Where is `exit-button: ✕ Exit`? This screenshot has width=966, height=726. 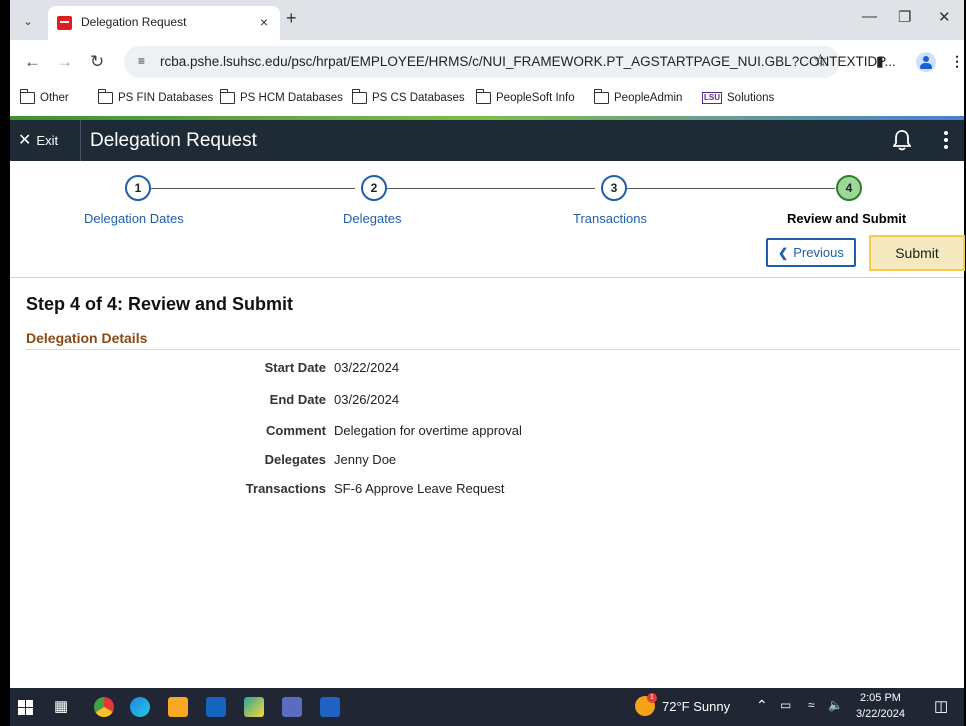
exit-button: ✕ Exit is located at coordinates (38, 140).